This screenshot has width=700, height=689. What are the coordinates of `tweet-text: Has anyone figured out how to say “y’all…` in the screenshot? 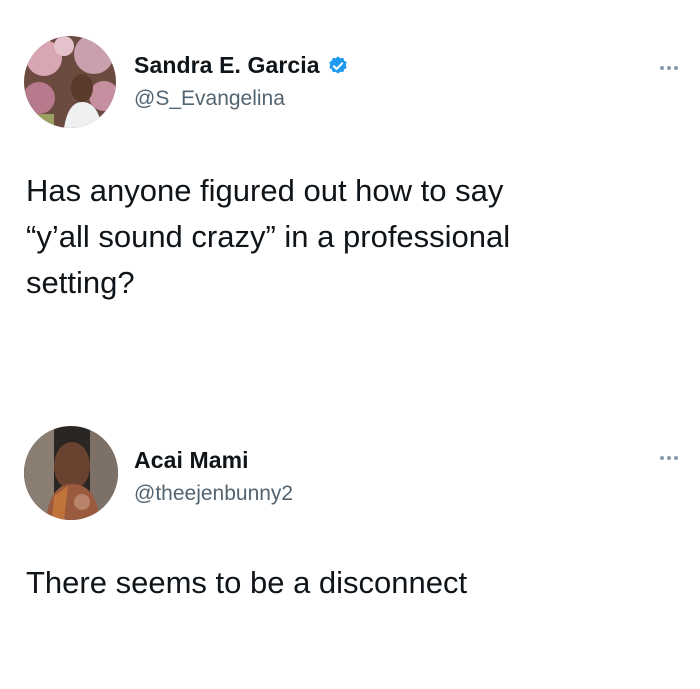 It's located at (268, 237).